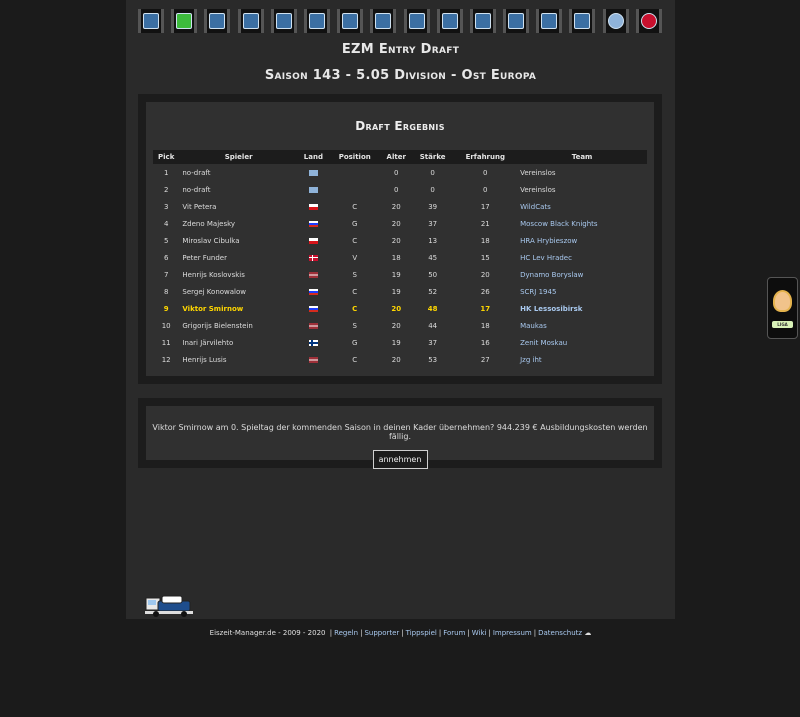  I want to click on home-icon-glyph, so click(151, 21).